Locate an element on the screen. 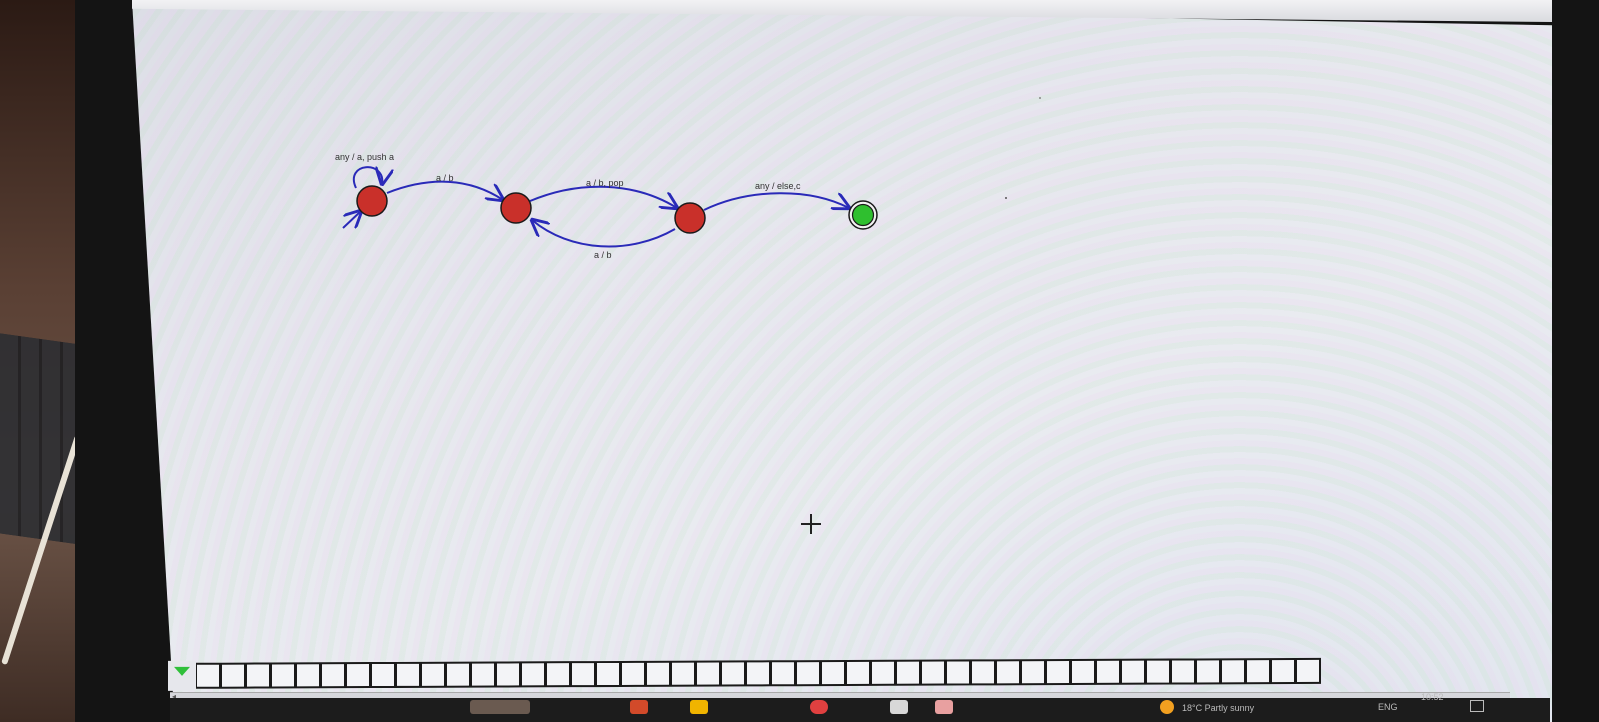 This screenshot has height=722, width=1599. mouse-crosshair-cursor is located at coordinates (811, 524).